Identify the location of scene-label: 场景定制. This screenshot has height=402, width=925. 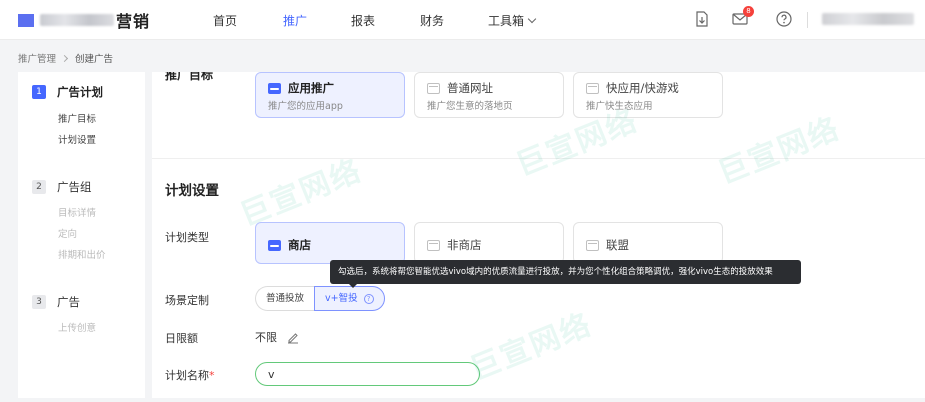
(187, 300).